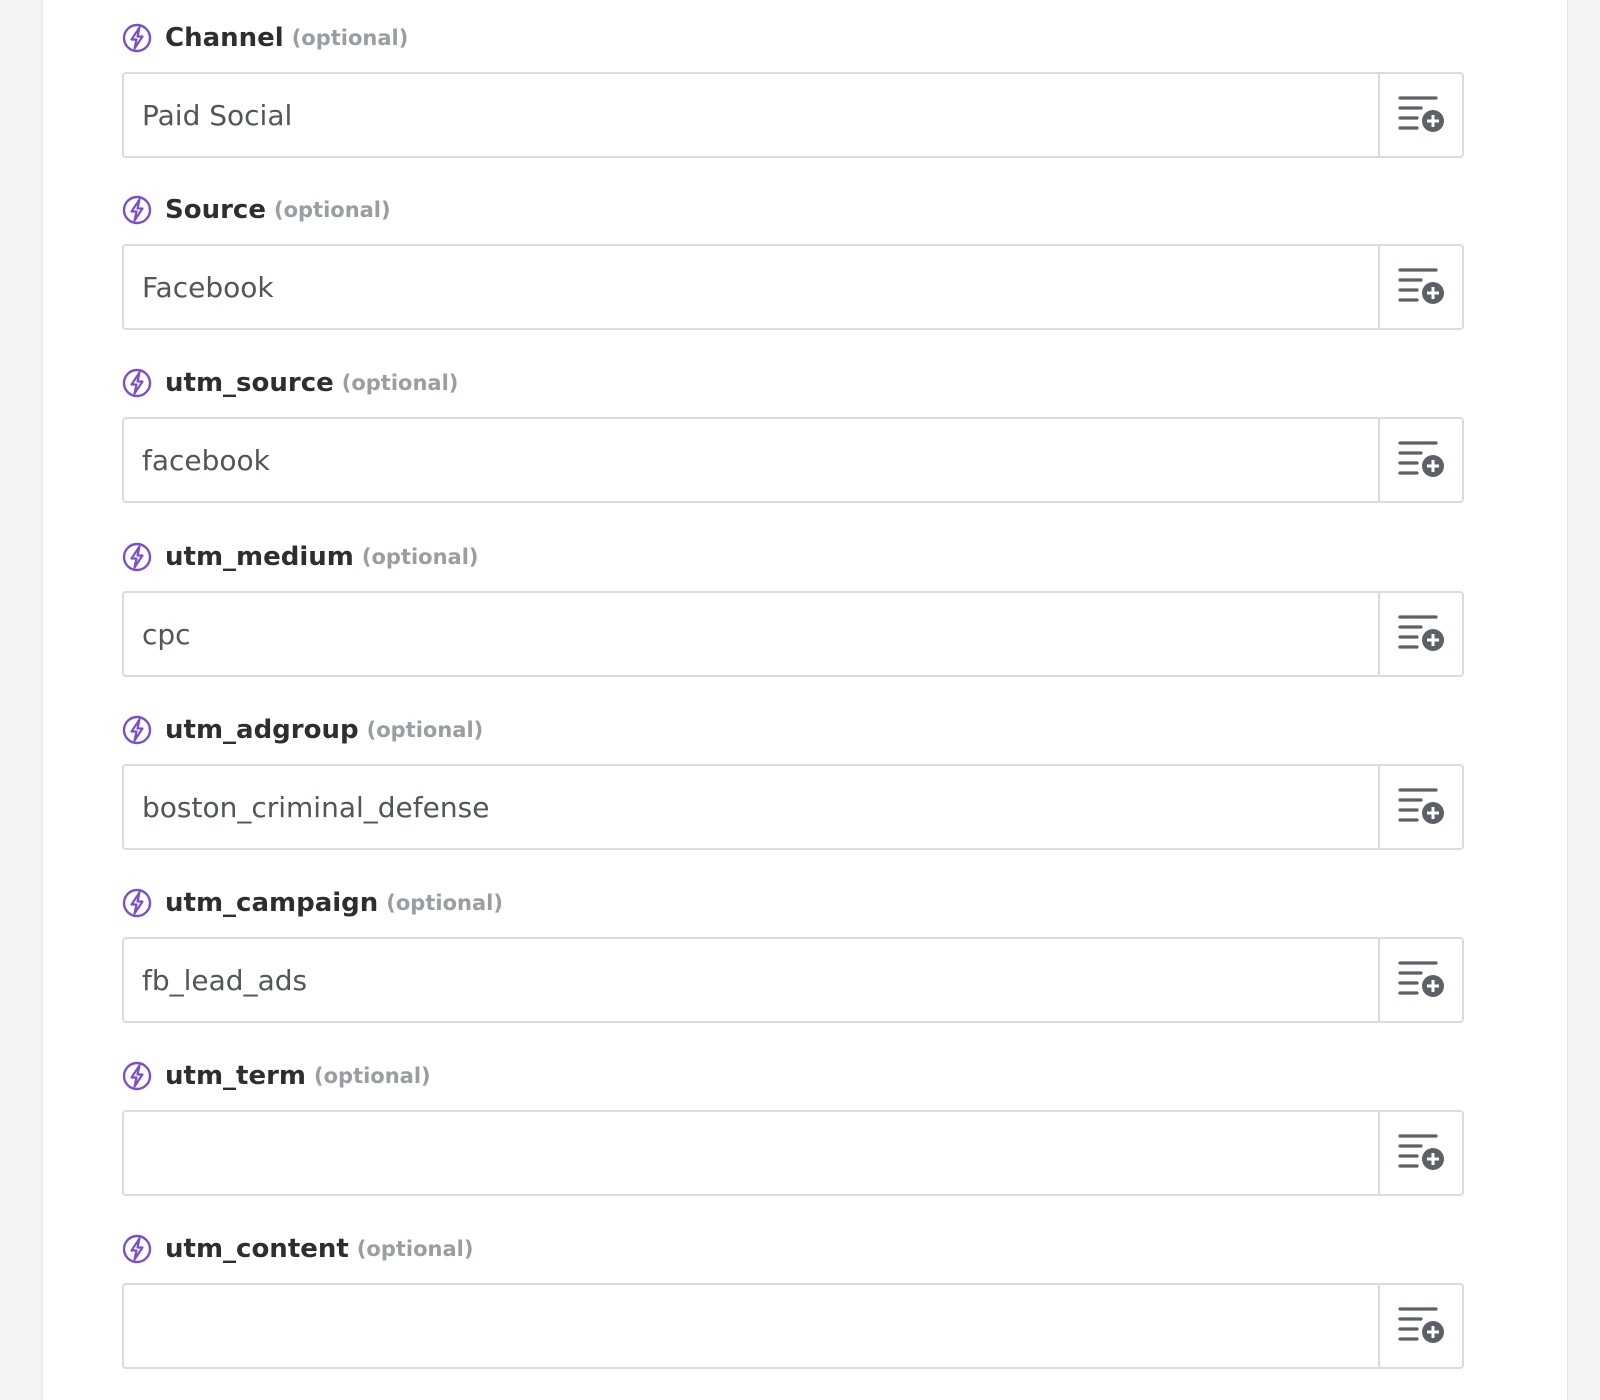 The image size is (1600, 1400). I want to click on field-utm-source: utm_source (optional) facebook, so click(793, 433).